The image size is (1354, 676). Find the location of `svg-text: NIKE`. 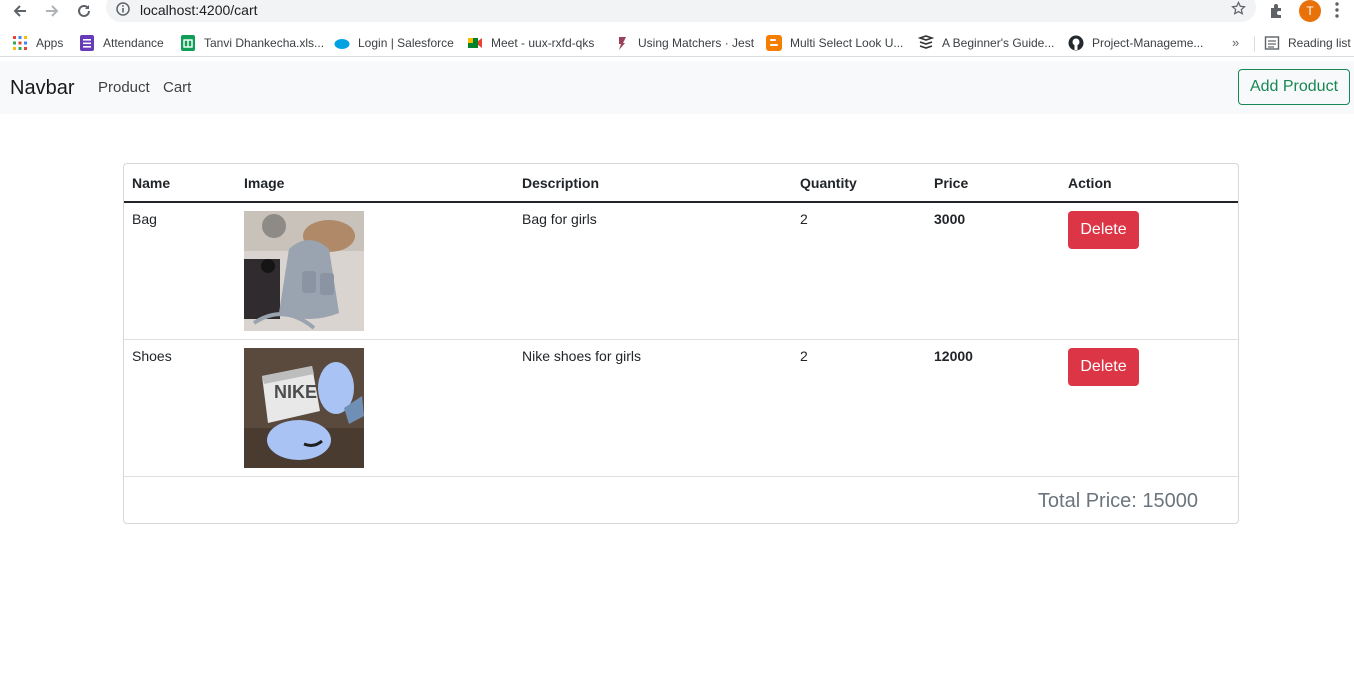

svg-text: NIKE is located at coordinates (295, 392).